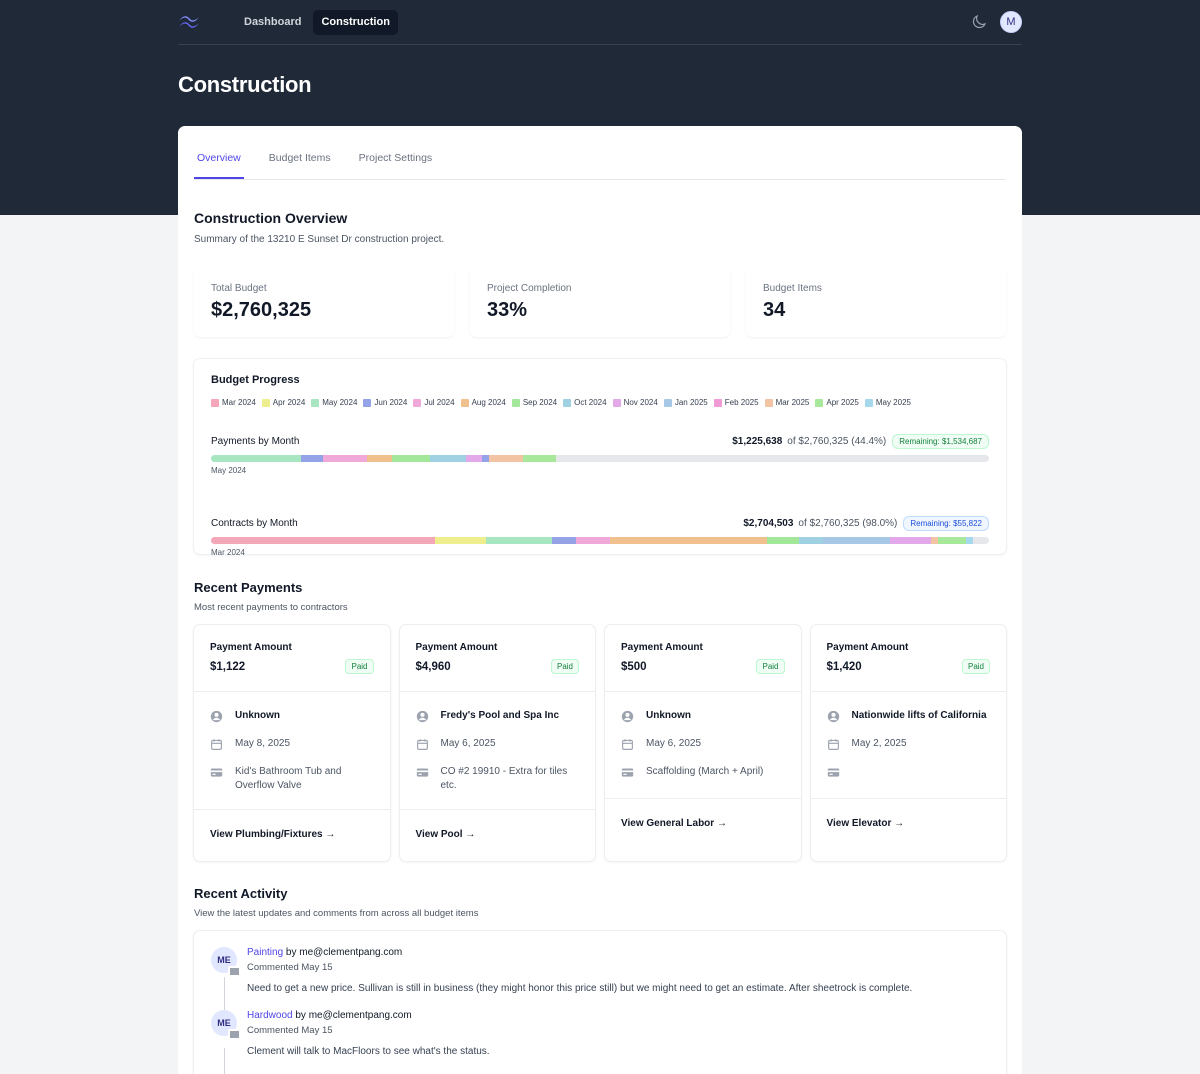  What do you see at coordinates (224, 960) in the screenshot?
I see `avatar-initials: ME` at bounding box center [224, 960].